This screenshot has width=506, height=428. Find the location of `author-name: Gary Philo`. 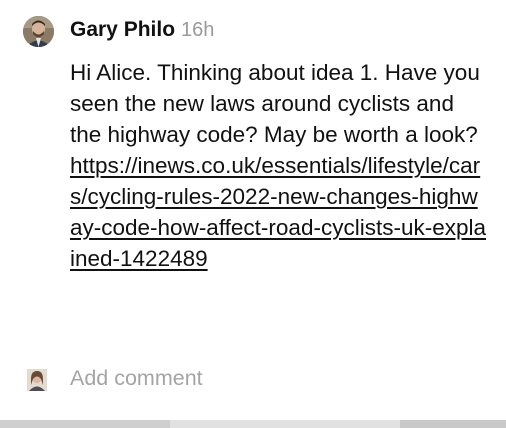

author-name: Gary Philo is located at coordinates (122, 30).